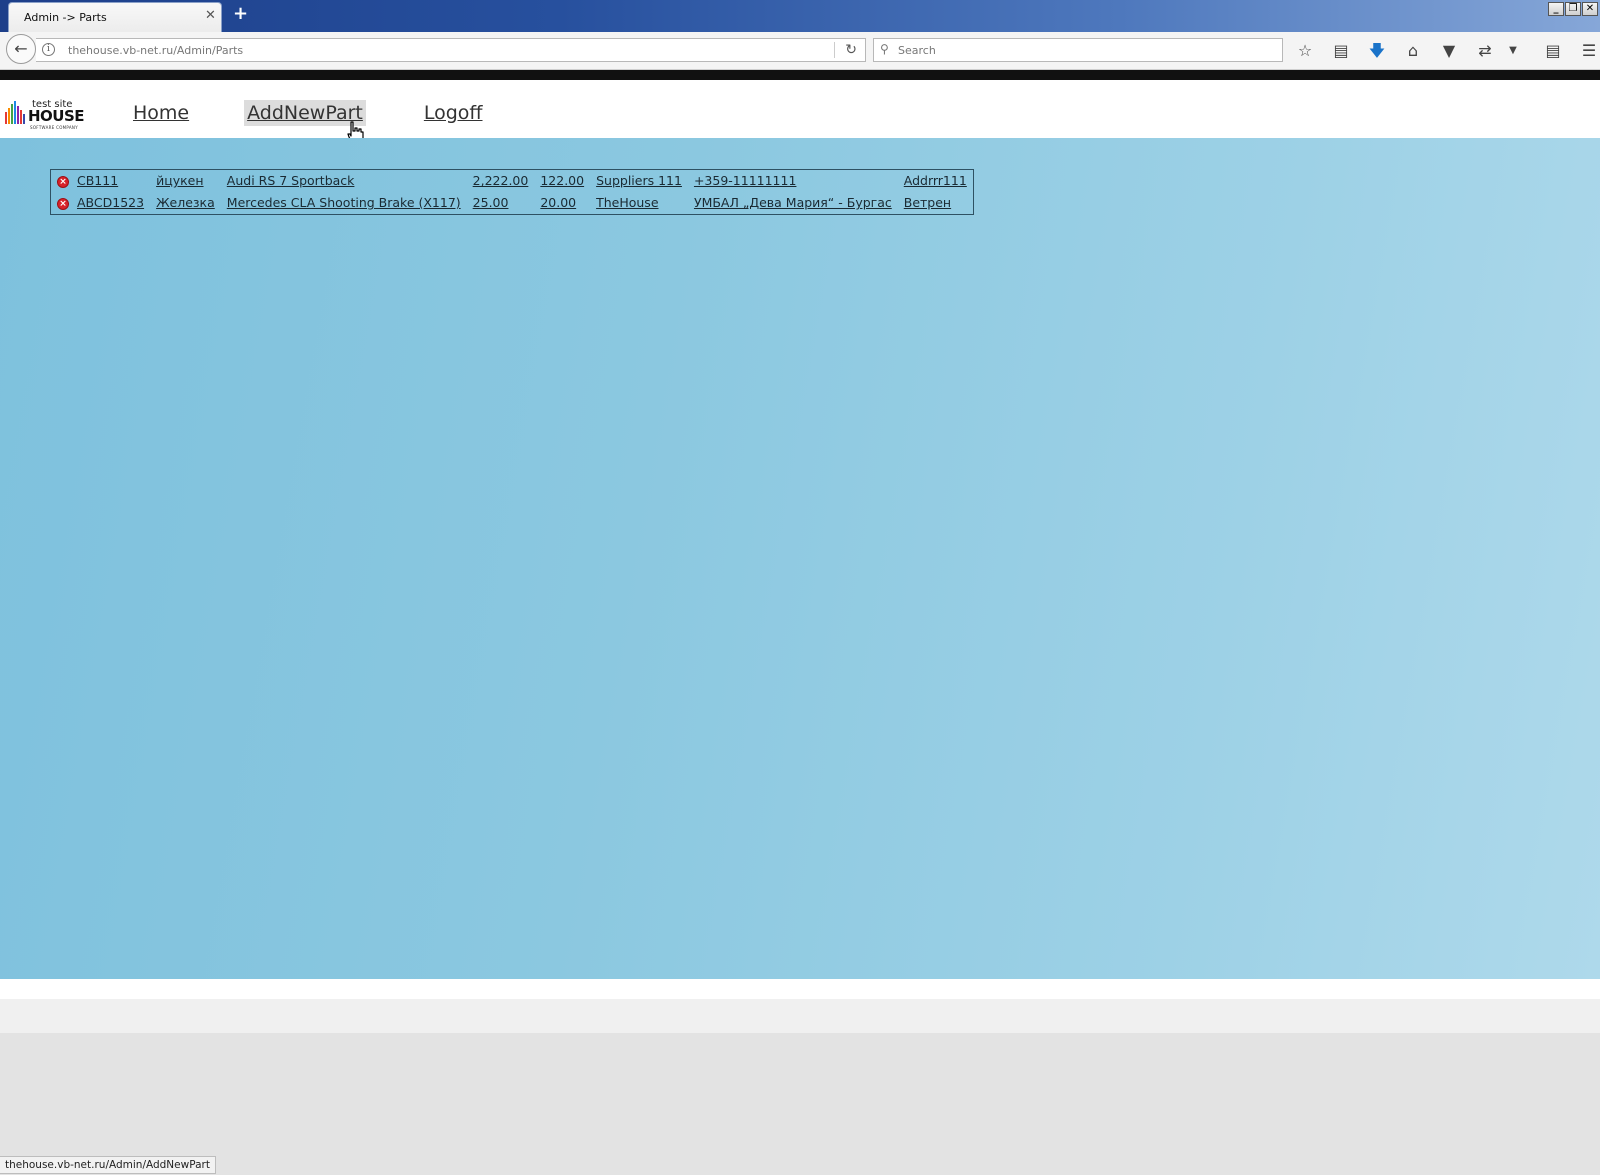 The width and height of the screenshot is (1600, 1175). I want to click on tab-title: Admin -> Parts, so click(65, 17).